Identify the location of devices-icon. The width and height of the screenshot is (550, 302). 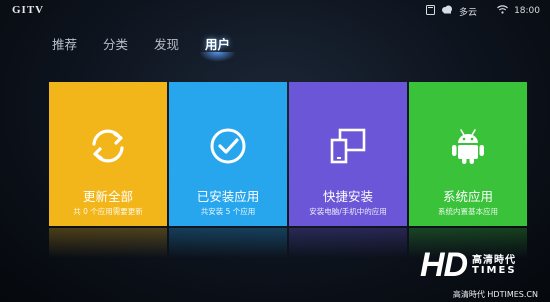
(348, 146).